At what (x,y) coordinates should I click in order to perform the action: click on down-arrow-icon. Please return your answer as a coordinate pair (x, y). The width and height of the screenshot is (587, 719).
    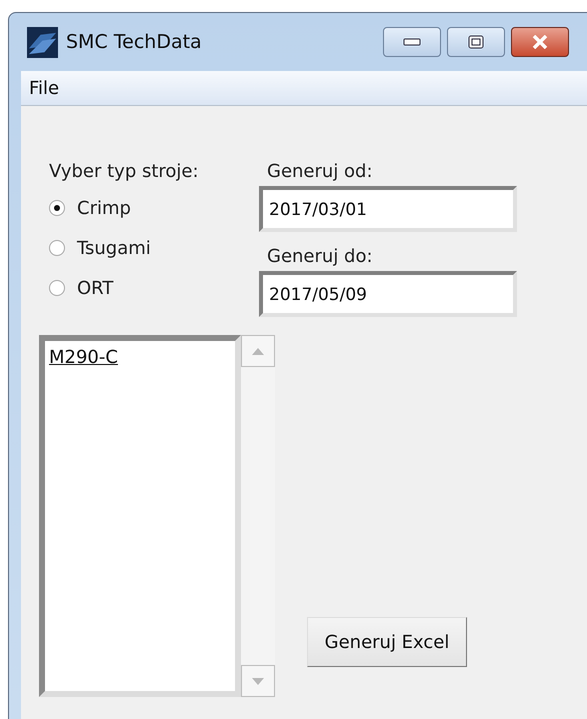
    Looking at the image, I should click on (258, 681).